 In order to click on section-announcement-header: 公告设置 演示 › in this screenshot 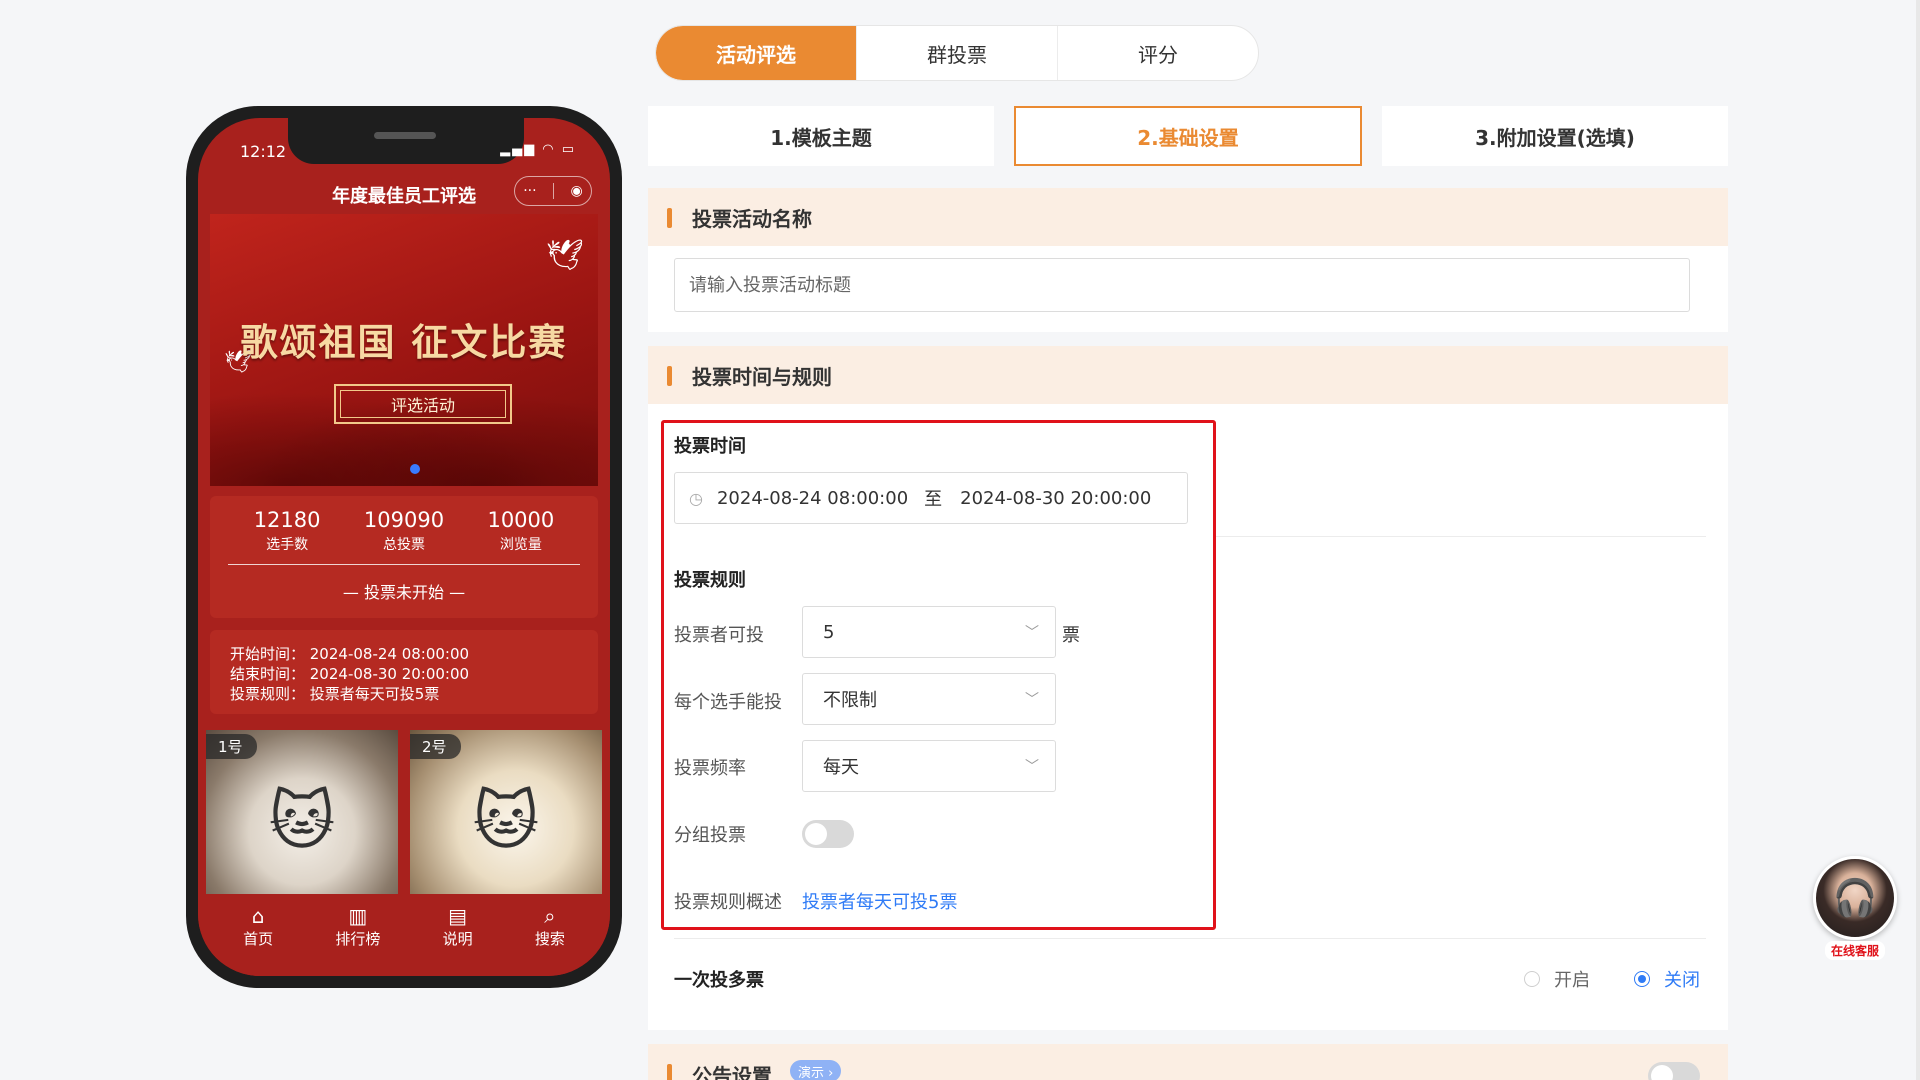, I will do `click(1188, 1062)`.